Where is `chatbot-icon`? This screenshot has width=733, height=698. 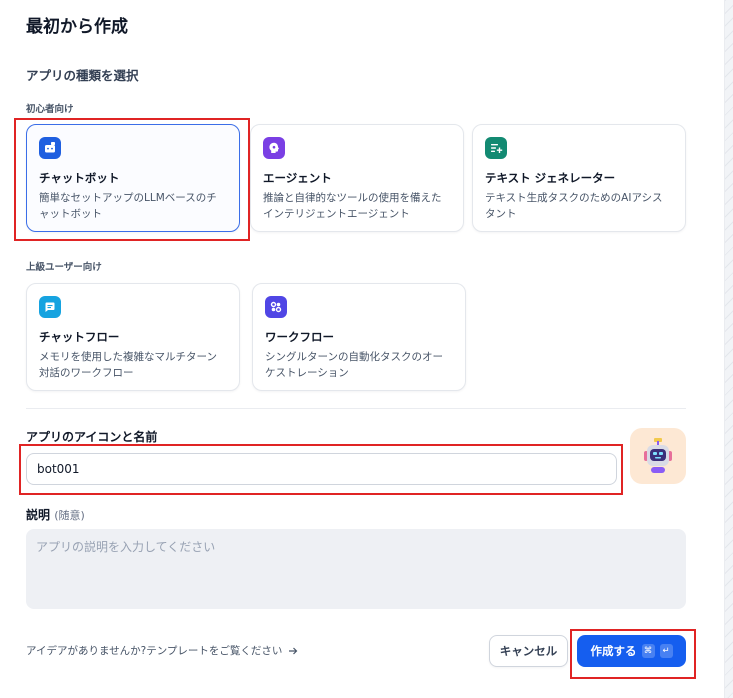
chatbot-icon is located at coordinates (50, 148).